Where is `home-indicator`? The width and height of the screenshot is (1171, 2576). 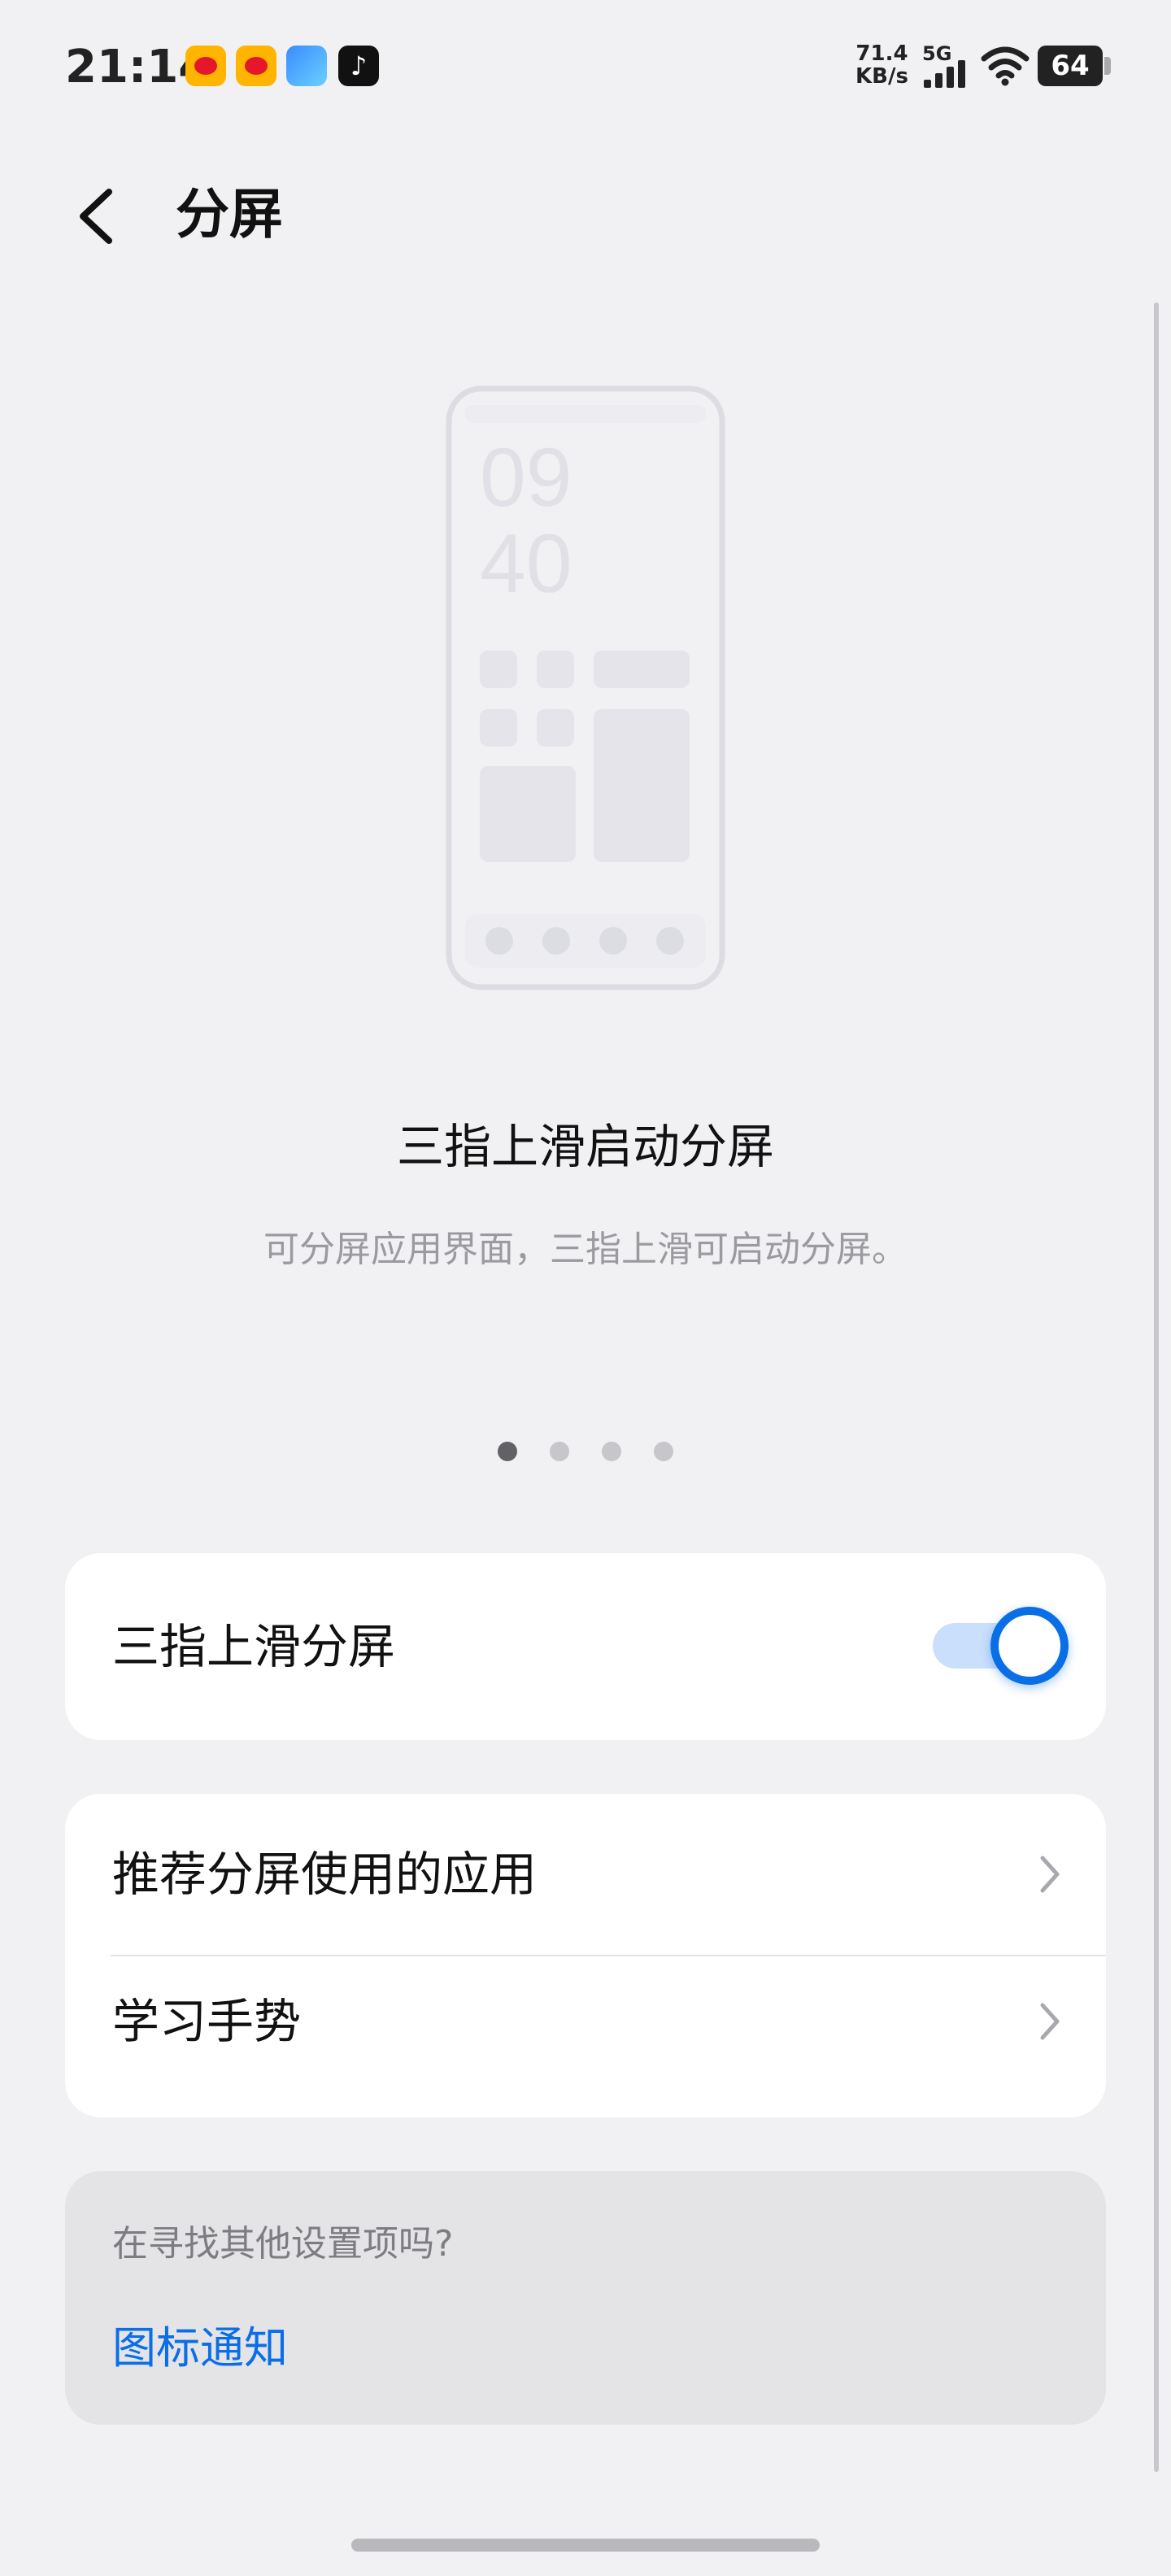
home-indicator is located at coordinates (585, 2545).